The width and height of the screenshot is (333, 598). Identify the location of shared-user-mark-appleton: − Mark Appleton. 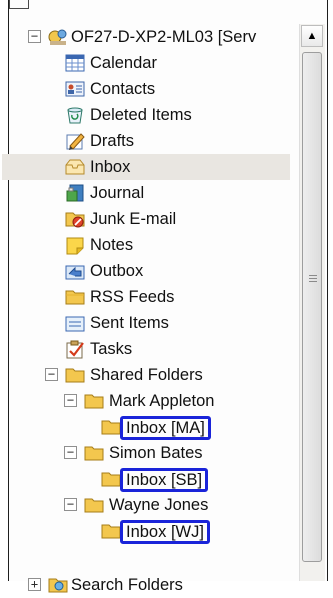
(145, 401).